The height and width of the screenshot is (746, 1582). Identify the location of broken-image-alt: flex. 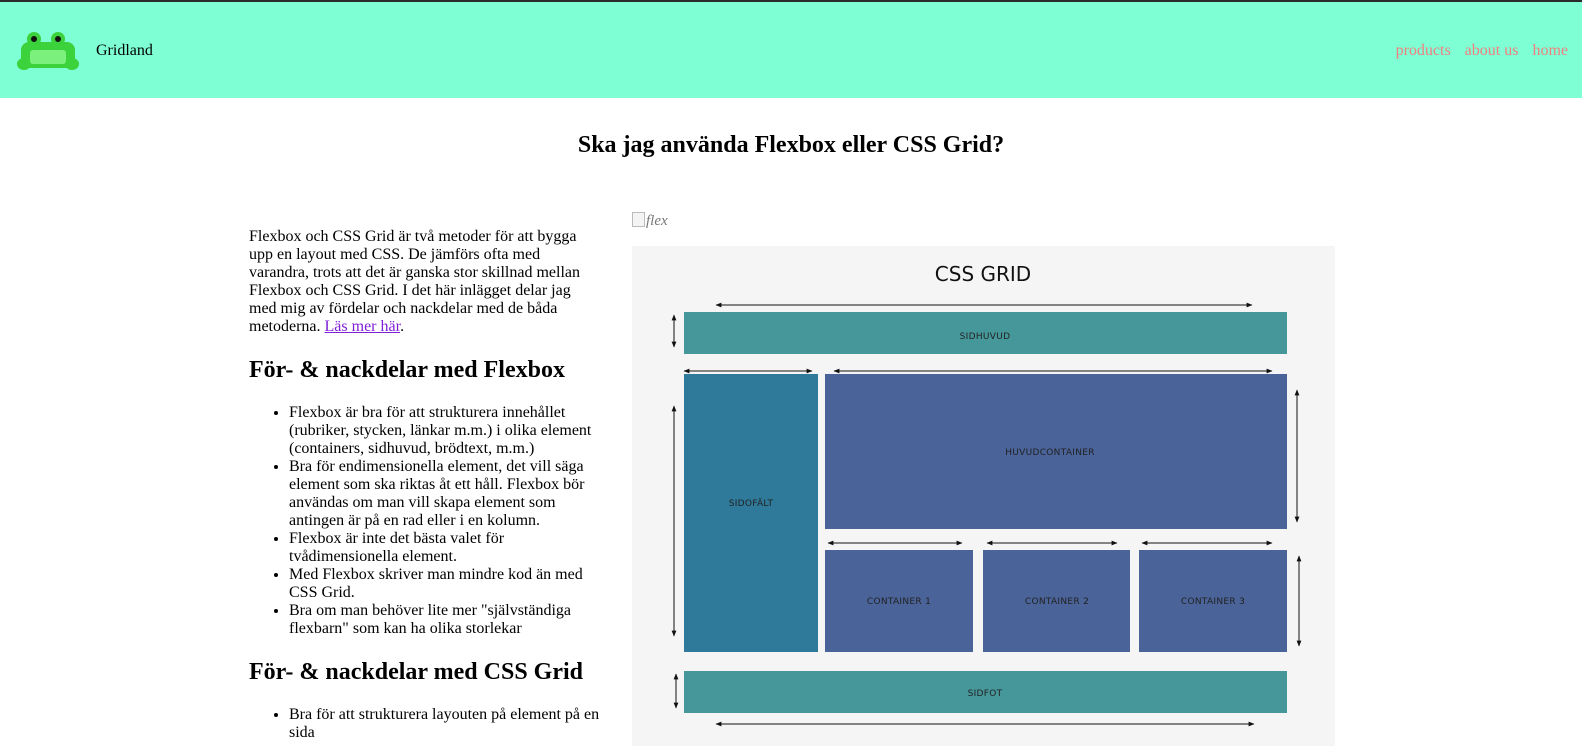
(657, 221).